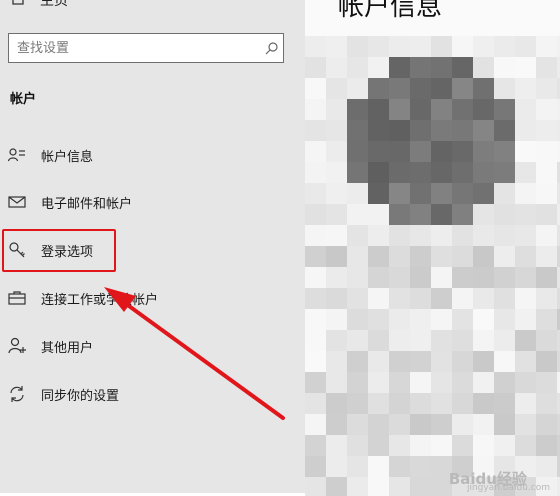 This screenshot has width=560, height=496. Describe the element at coordinates (23, 99) in the screenshot. I see `section-title: 帐户` at that location.